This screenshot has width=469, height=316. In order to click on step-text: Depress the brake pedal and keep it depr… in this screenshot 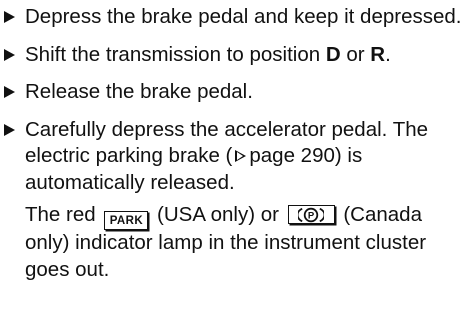, I will do `click(243, 16)`.